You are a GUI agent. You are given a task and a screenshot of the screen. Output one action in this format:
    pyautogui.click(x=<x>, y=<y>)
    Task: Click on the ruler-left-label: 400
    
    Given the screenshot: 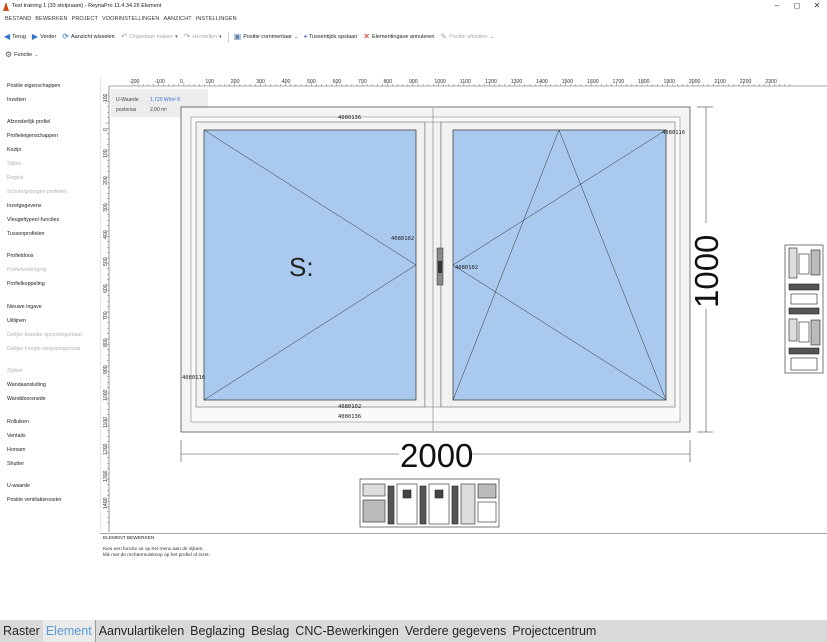 What is the action you would take?
    pyautogui.click(x=106, y=234)
    